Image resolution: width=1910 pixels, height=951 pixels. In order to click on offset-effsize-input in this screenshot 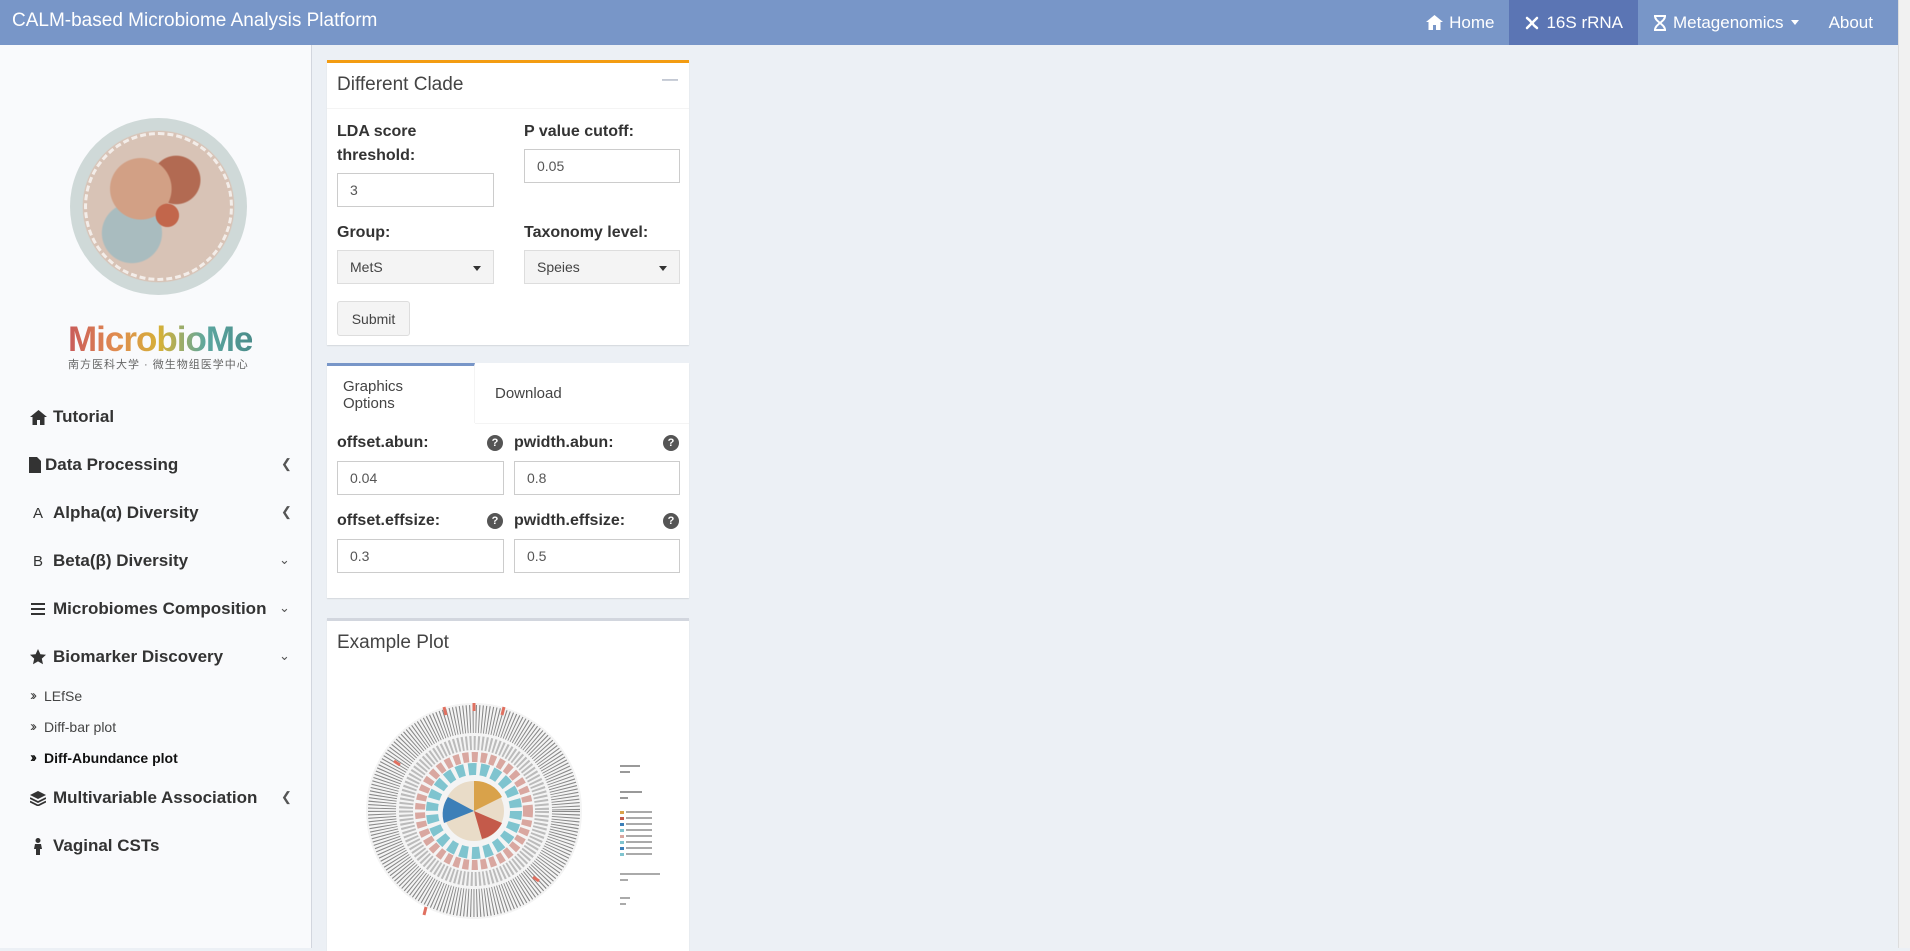, I will do `click(420, 556)`.